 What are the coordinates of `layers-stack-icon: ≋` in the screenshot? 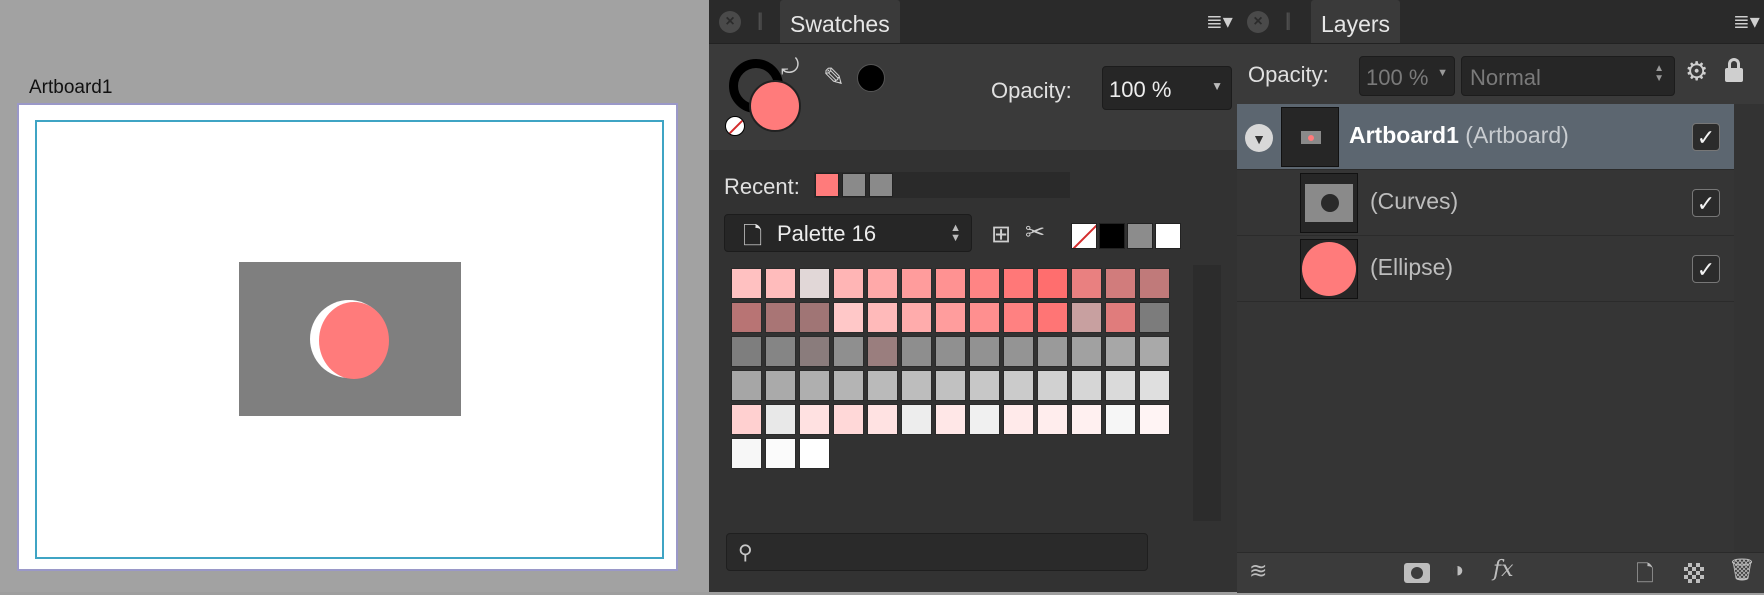 It's located at (1258, 571).